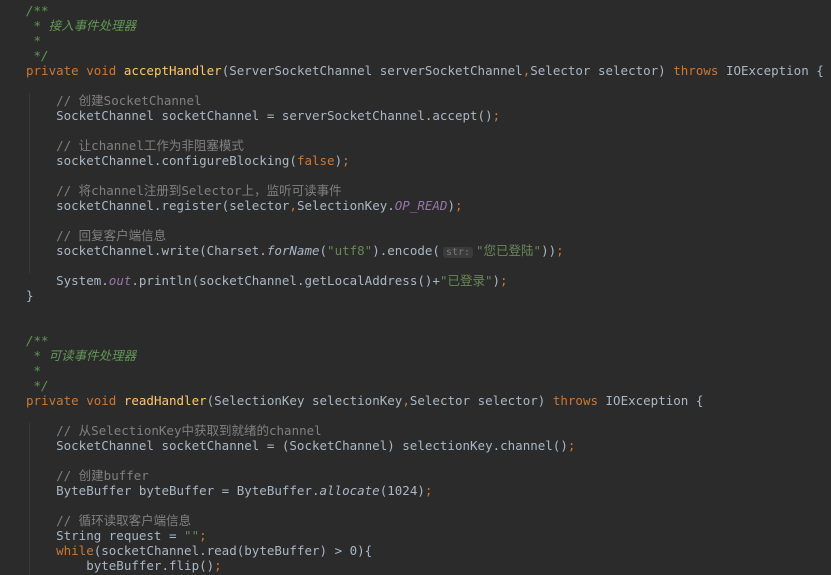 Image resolution: width=831 pixels, height=575 pixels. Describe the element at coordinates (425, 235) in the screenshot. I see `code-line: // 回复客户端信息` at that location.